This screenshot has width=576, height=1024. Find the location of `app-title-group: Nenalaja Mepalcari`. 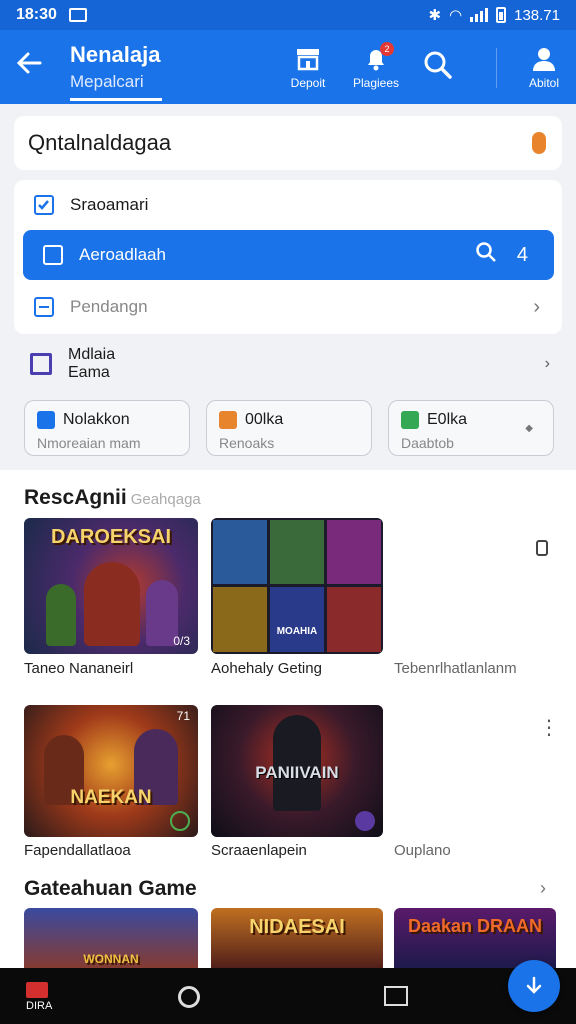

app-title-group: Nenalaja Mepalcari is located at coordinates (115, 67).